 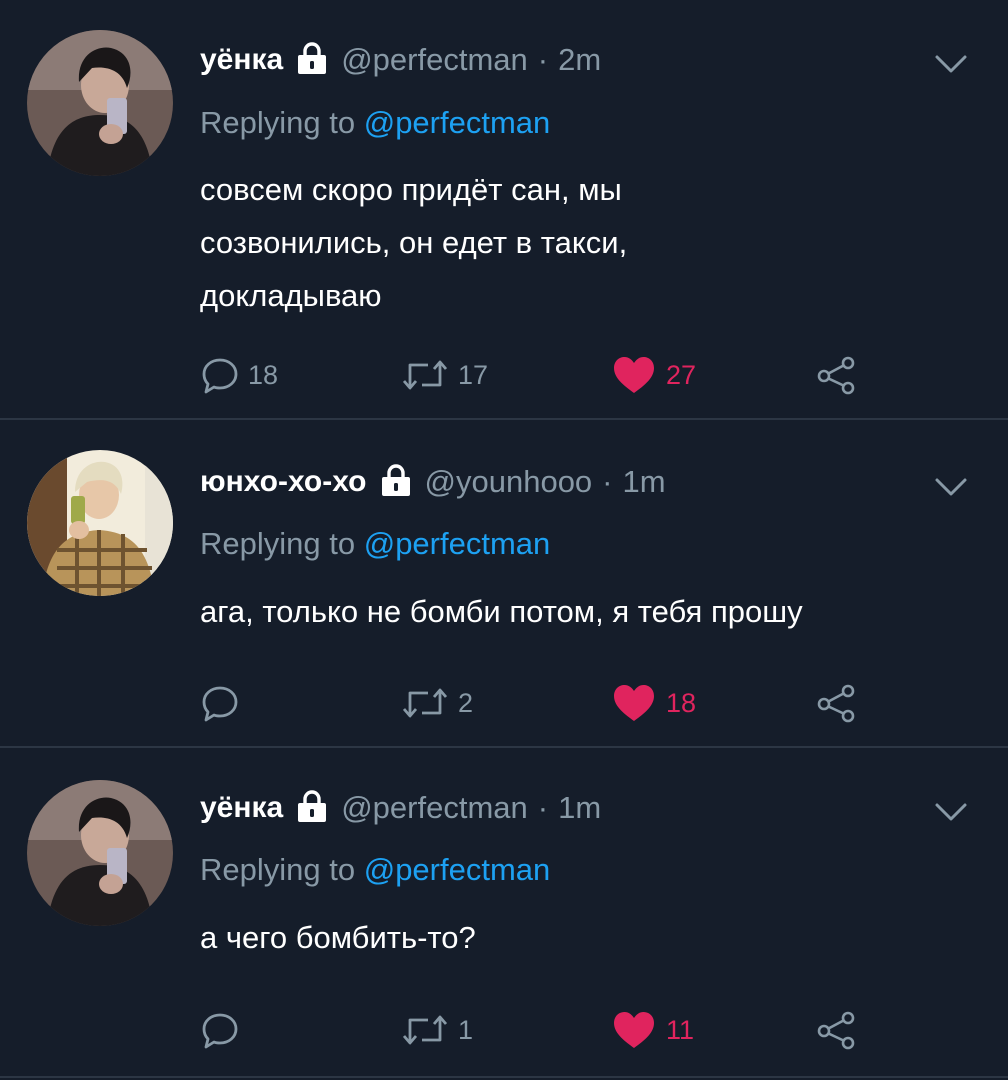 I want to click on like-count: 11, so click(x=680, y=1029).